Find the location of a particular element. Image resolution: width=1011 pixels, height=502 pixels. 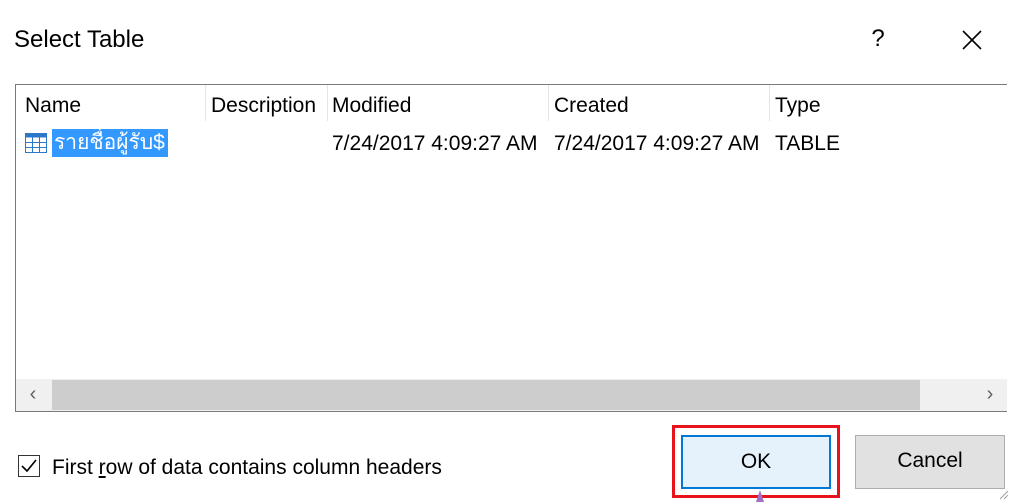

table-modified-cell: 7/24/2017 4:09:27 AM is located at coordinates (435, 143).